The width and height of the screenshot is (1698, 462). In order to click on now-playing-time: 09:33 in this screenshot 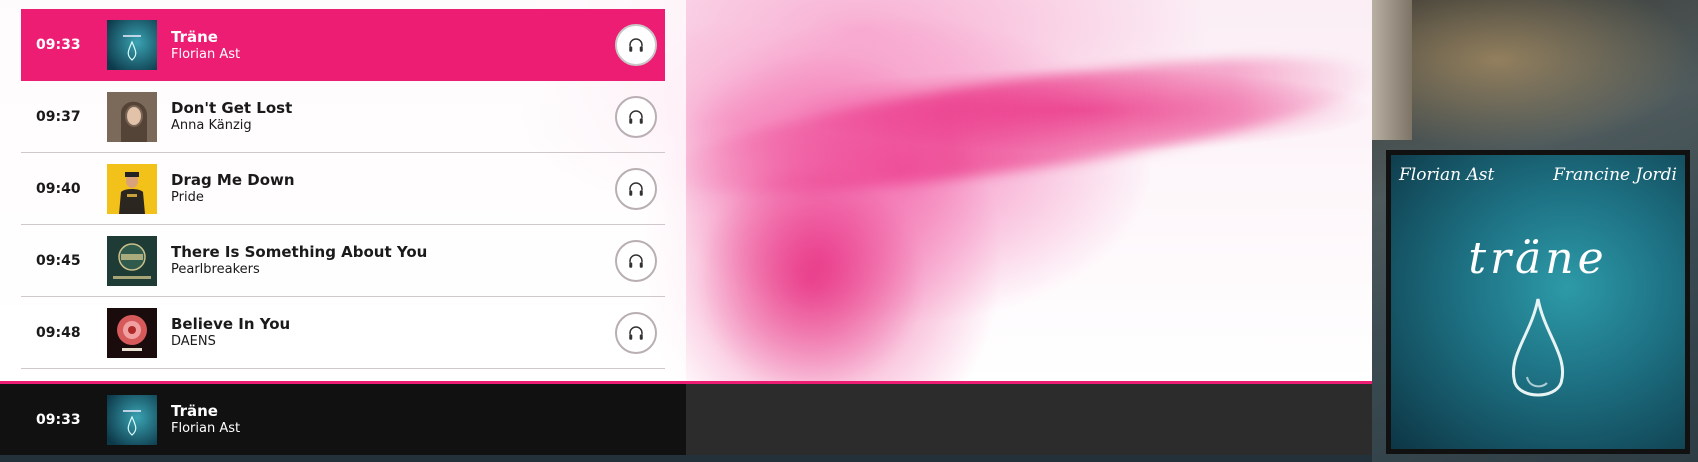, I will do `click(58, 419)`.